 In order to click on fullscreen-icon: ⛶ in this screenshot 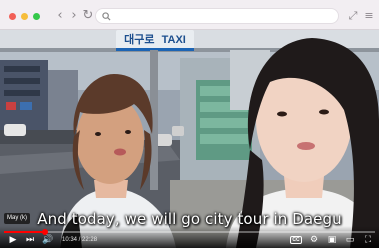, I will do `click(368, 240)`.